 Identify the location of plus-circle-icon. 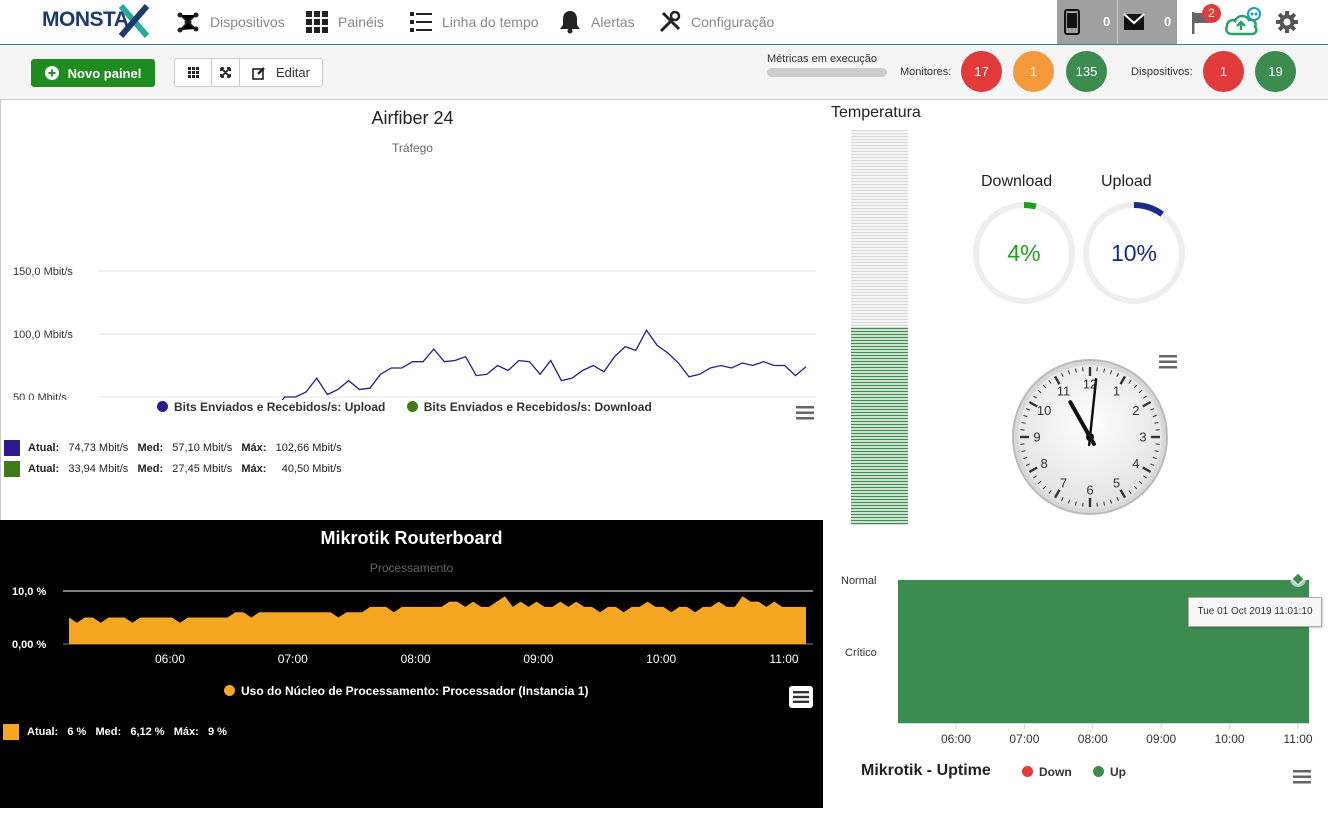
(51, 73).